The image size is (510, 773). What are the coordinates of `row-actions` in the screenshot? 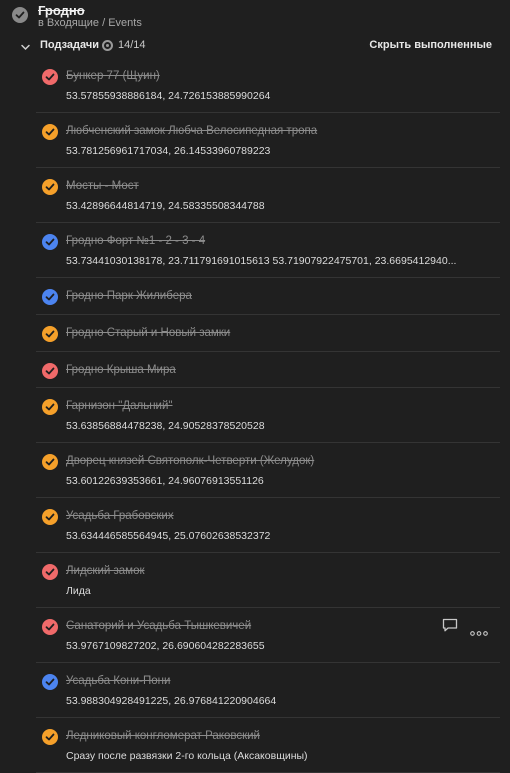 It's located at (458, 626).